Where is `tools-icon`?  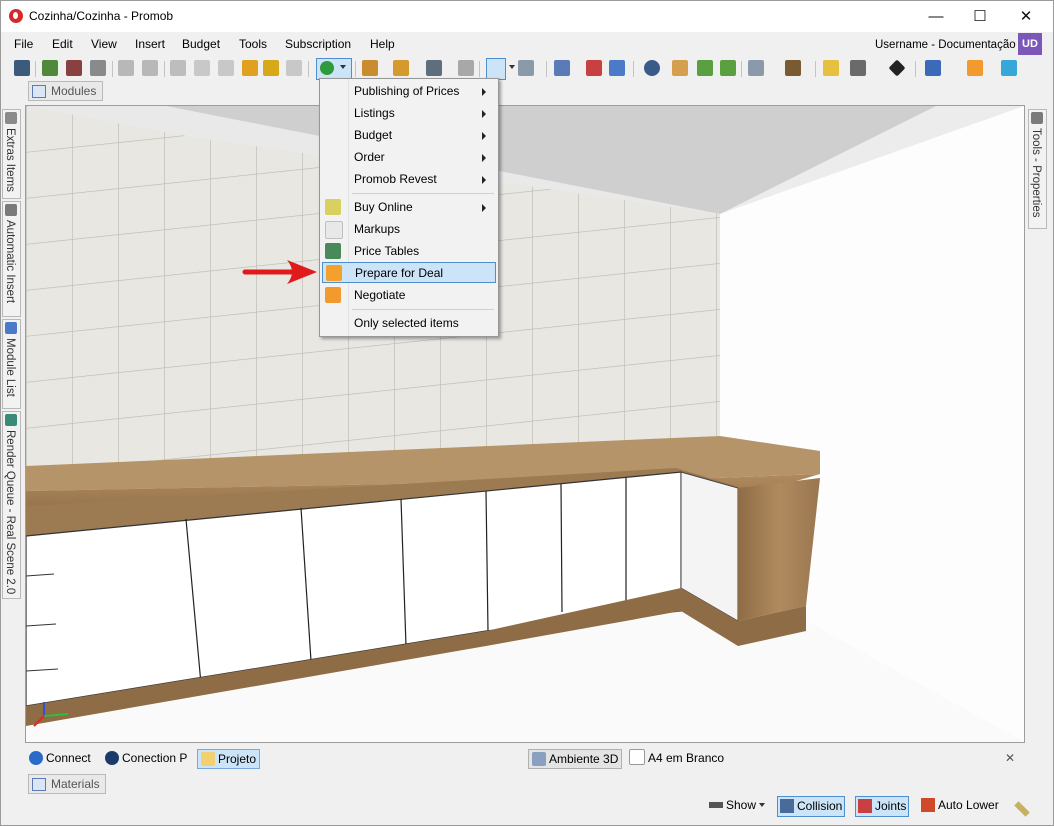
tools-icon is located at coordinates (1037, 118).